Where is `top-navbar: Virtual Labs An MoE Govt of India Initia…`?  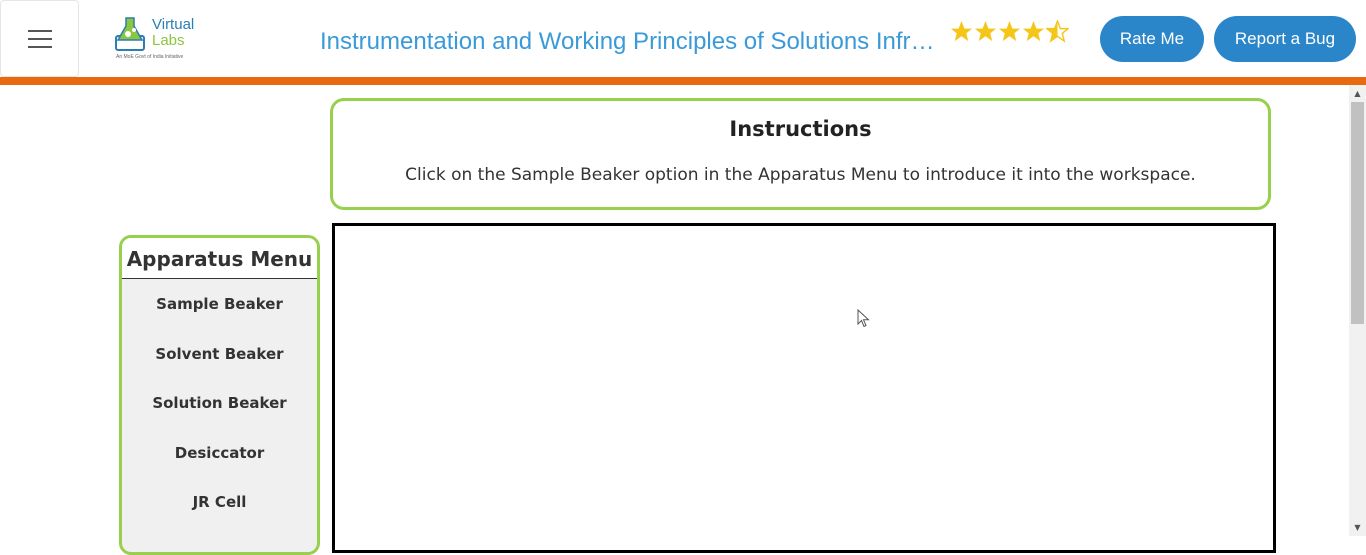
top-navbar: Virtual Labs An MoE Govt of India Initia… is located at coordinates (683, 38).